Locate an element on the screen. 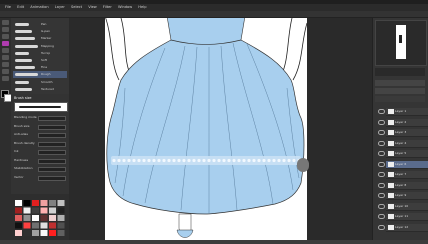 The height and width of the screenshot is (244, 428). text-tool-icon is located at coordinates (5, 71).